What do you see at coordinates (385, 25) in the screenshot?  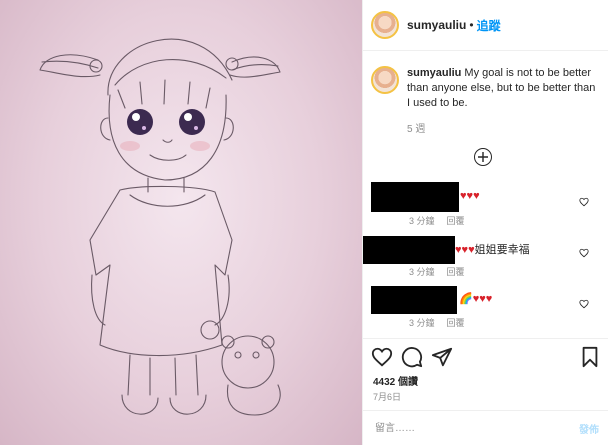 I see `avatar` at bounding box center [385, 25].